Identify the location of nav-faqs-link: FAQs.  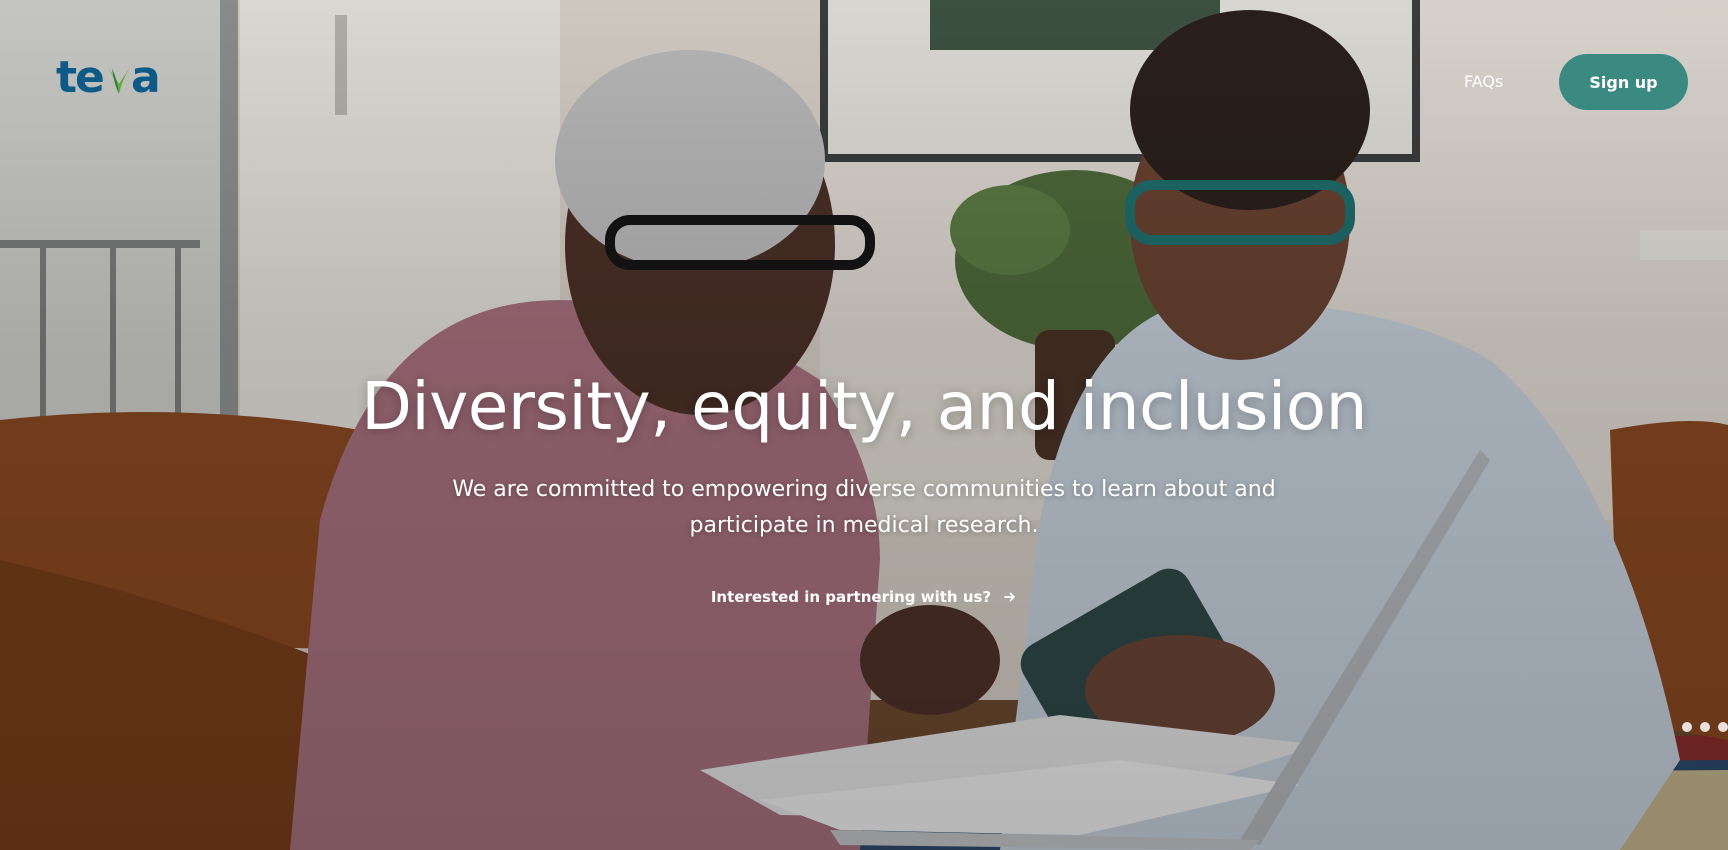
(1483, 81).